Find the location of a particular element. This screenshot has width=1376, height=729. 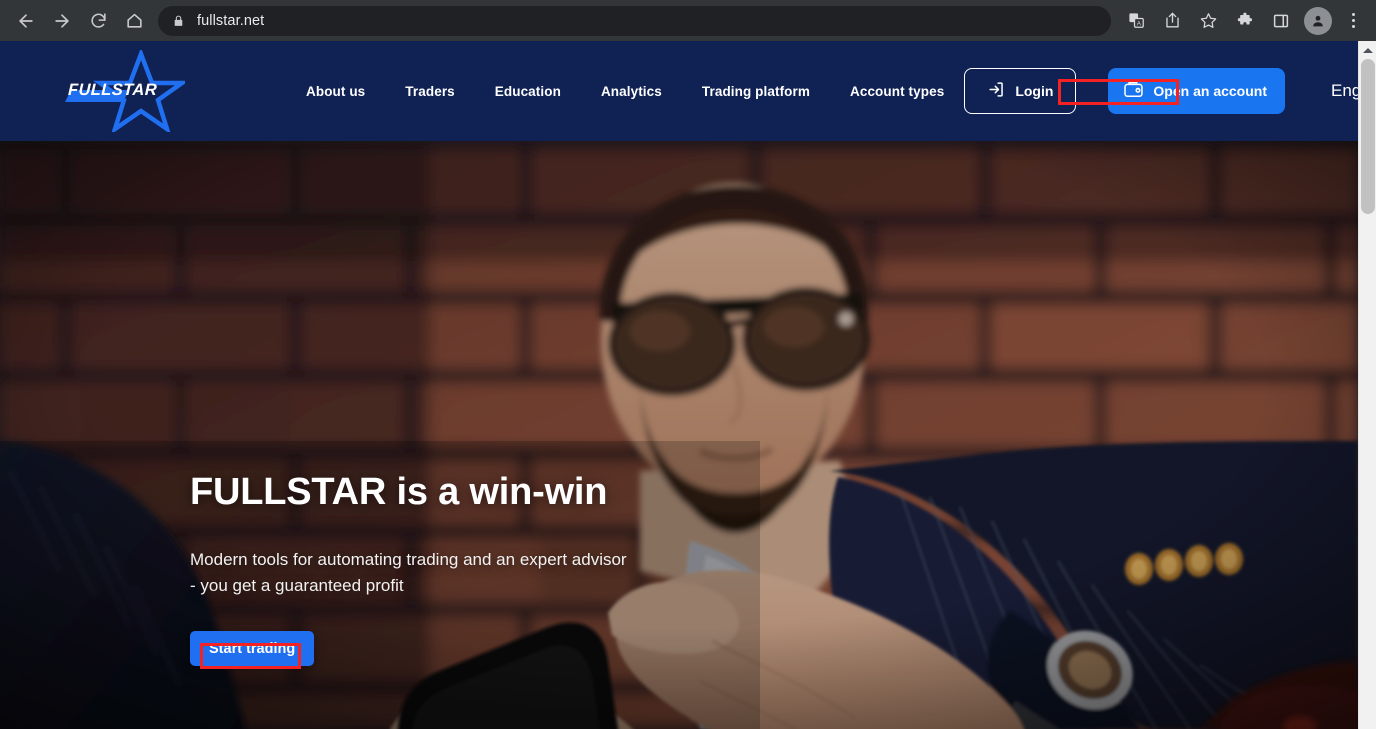

nav-item-education: Education is located at coordinates (528, 91).